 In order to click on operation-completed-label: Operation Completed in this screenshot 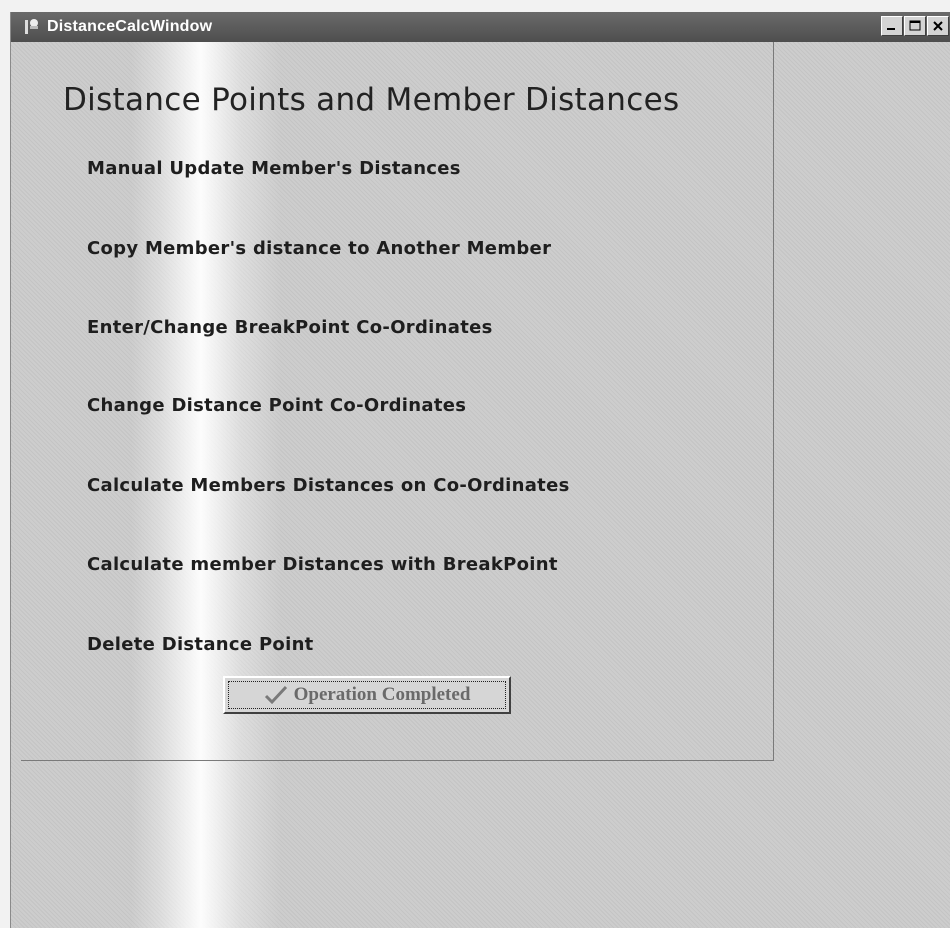, I will do `click(382, 694)`.